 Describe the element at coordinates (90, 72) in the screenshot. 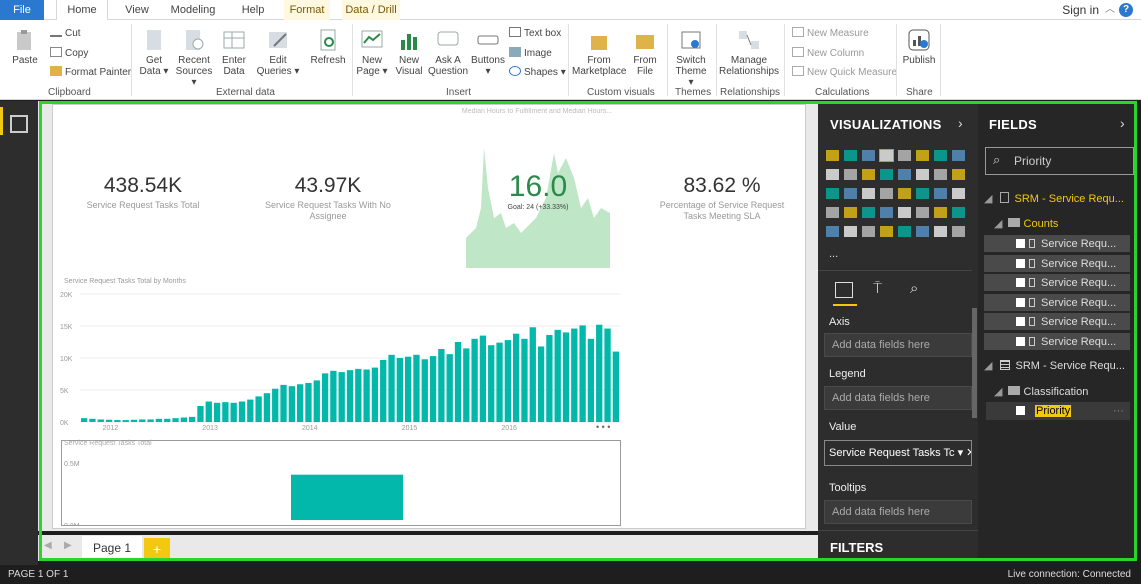

I see `format-painter-button: Format Painter` at that location.